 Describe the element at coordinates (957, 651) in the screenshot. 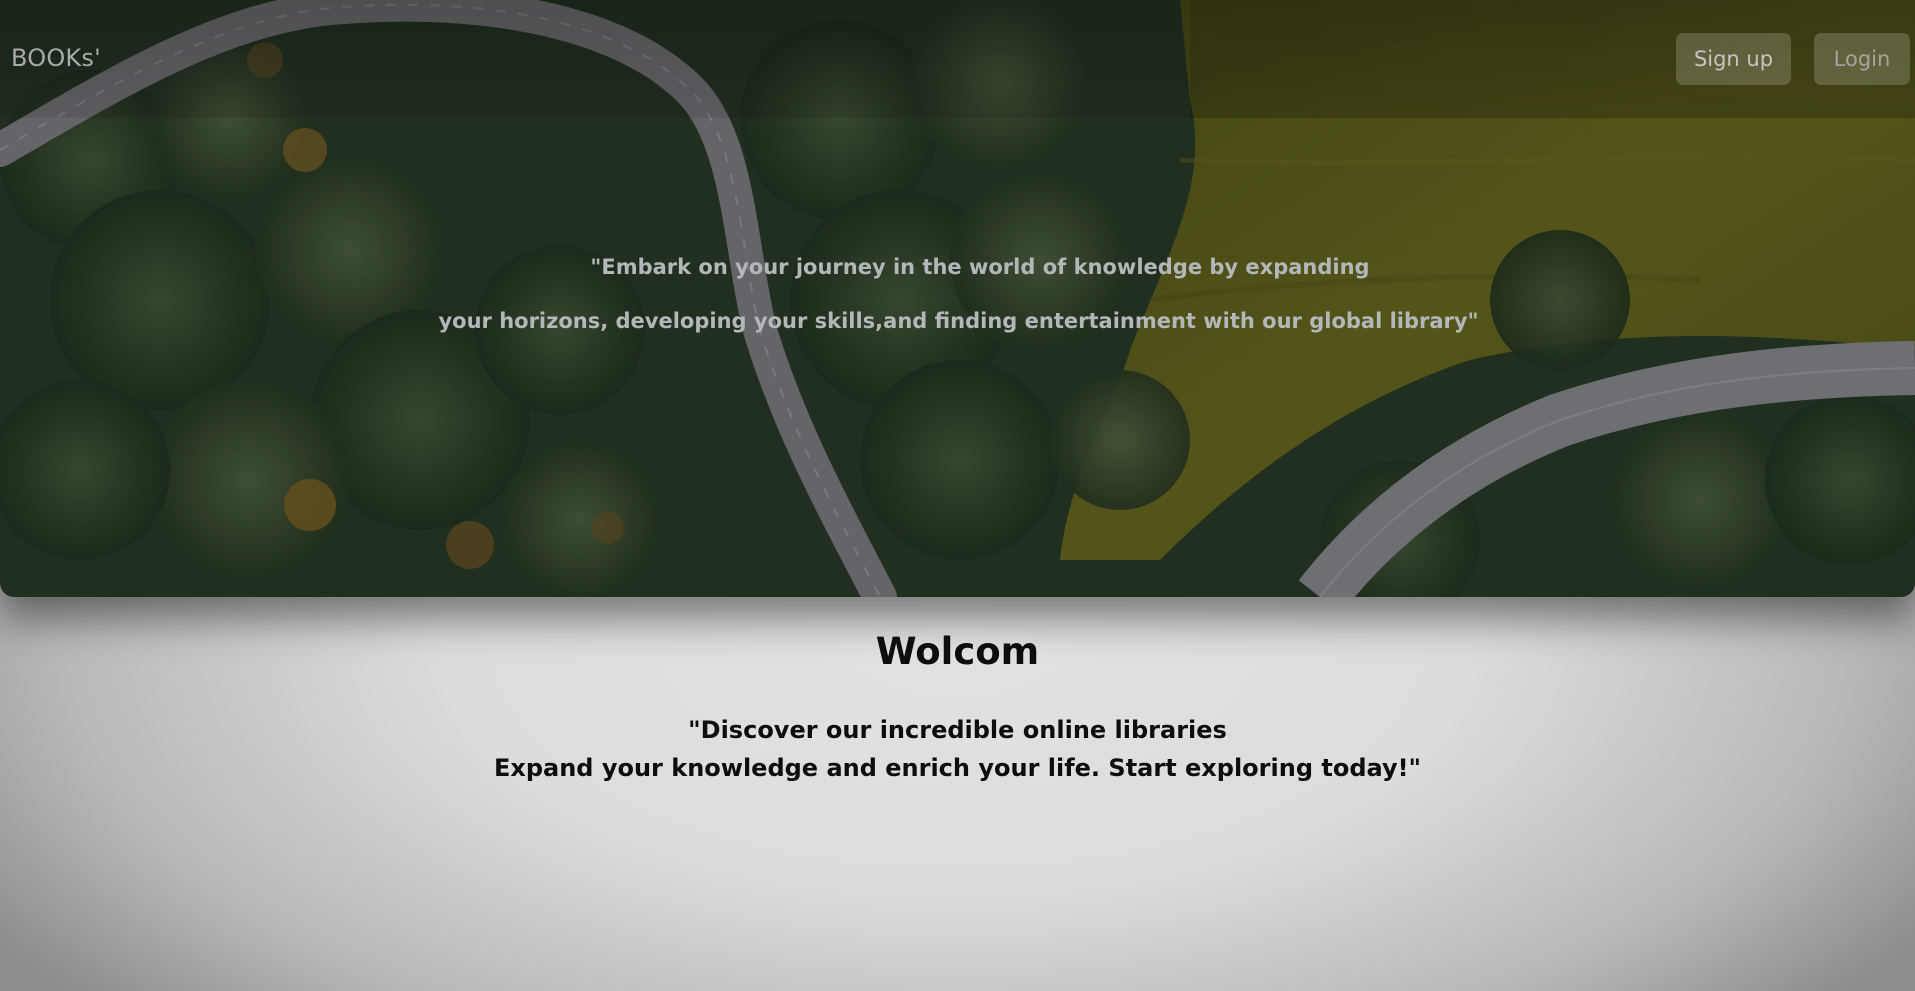

I see `welcome-heading: Wolcom` at that location.